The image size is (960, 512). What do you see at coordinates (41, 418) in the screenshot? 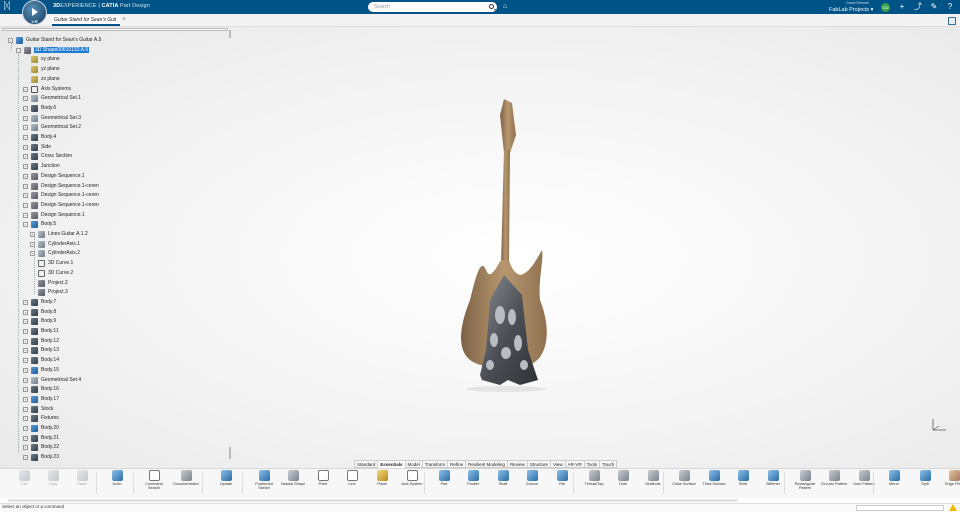
I see `tree-node: + Fixtures` at bounding box center [41, 418].